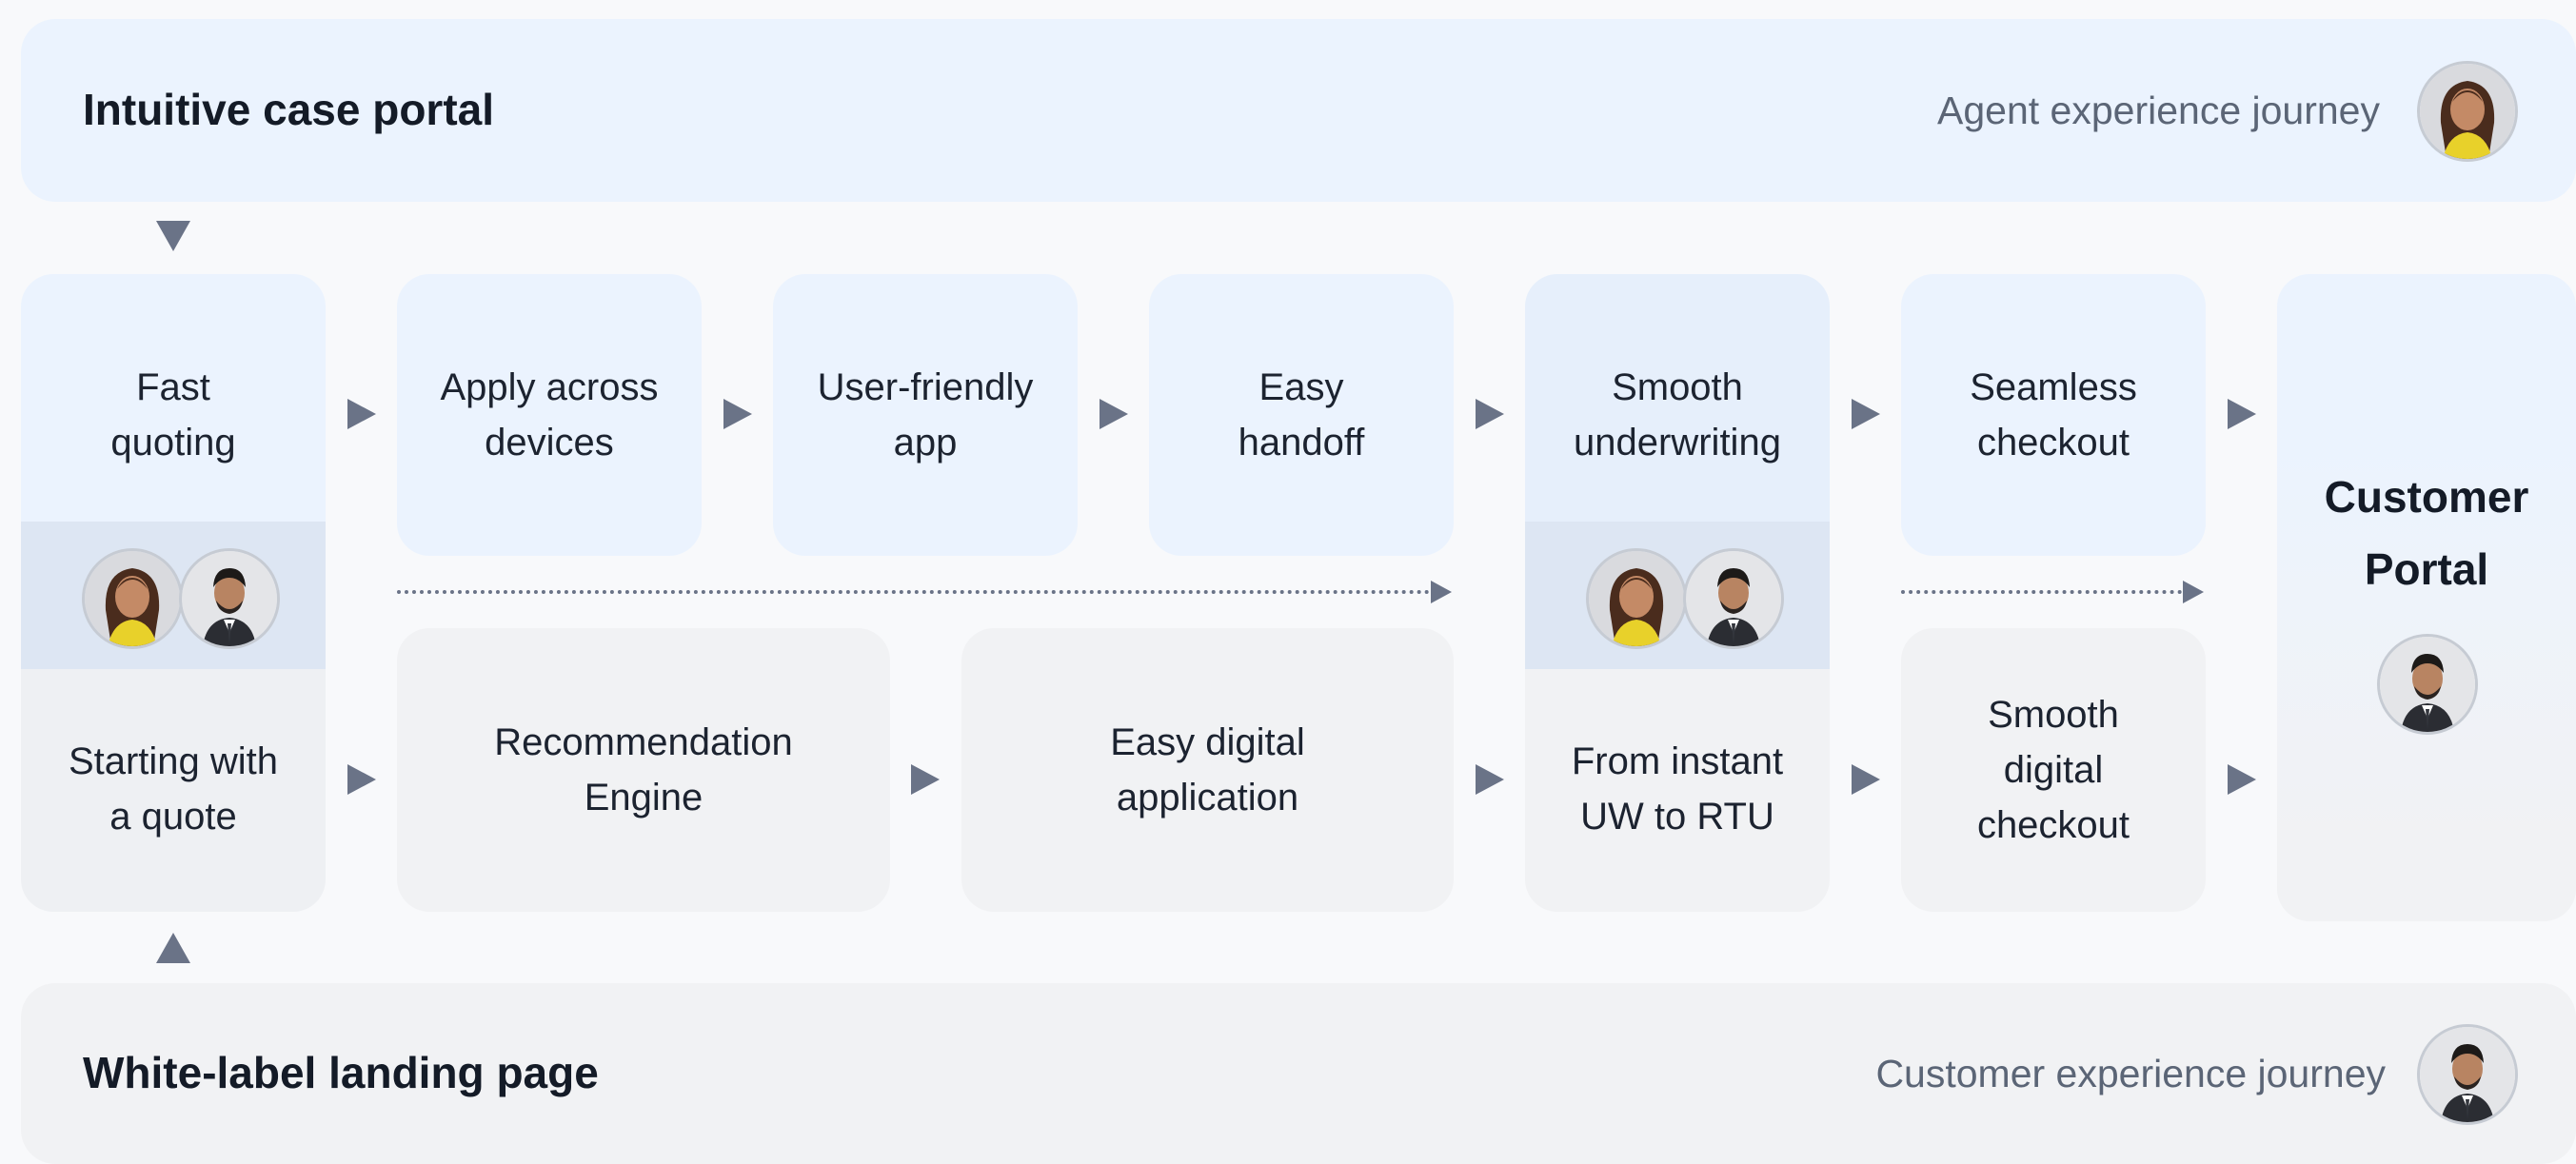 This screenshot has width=2576, height=1164. I want to click on shared-avatars-underwriting, so click(1685, 598).